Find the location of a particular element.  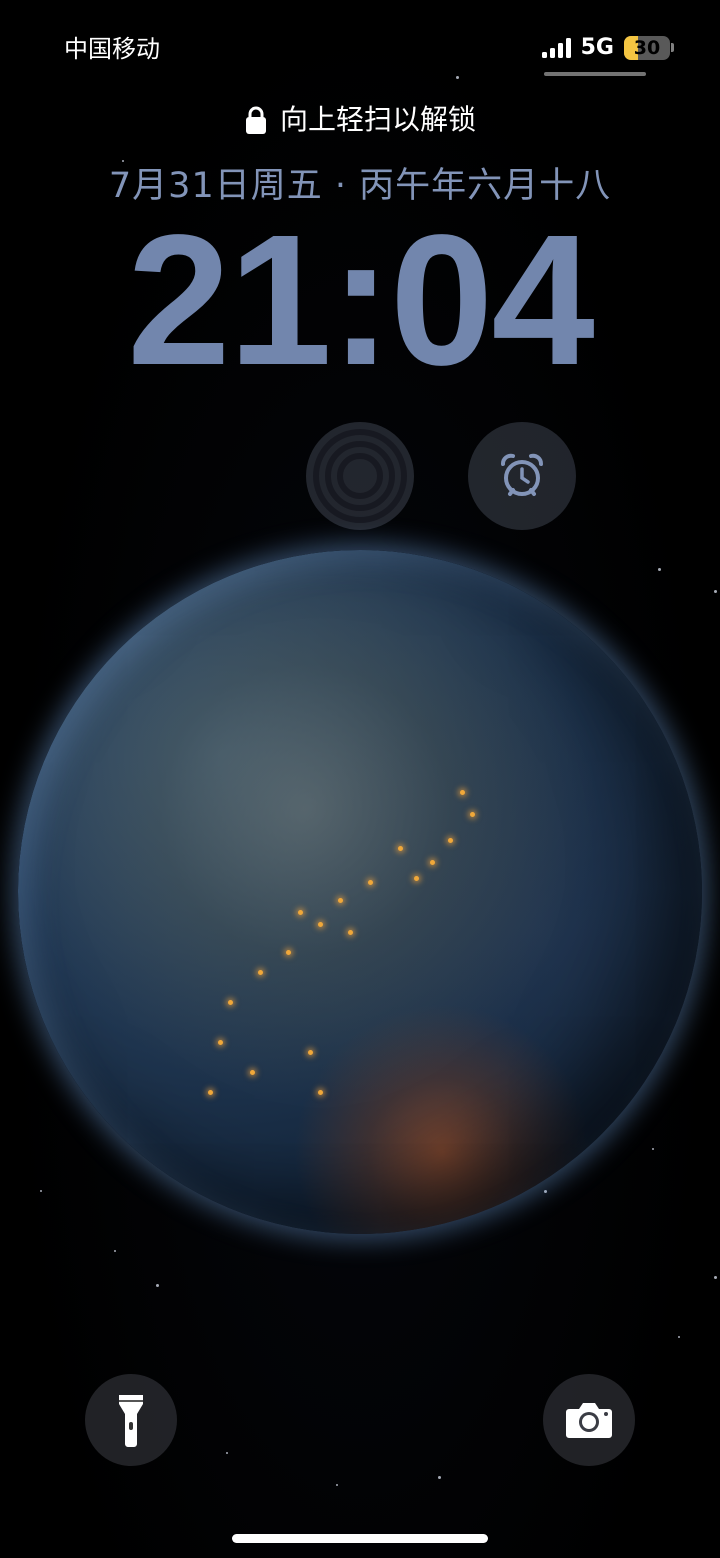

flashlight-button is located at coordinates (131, 1420).